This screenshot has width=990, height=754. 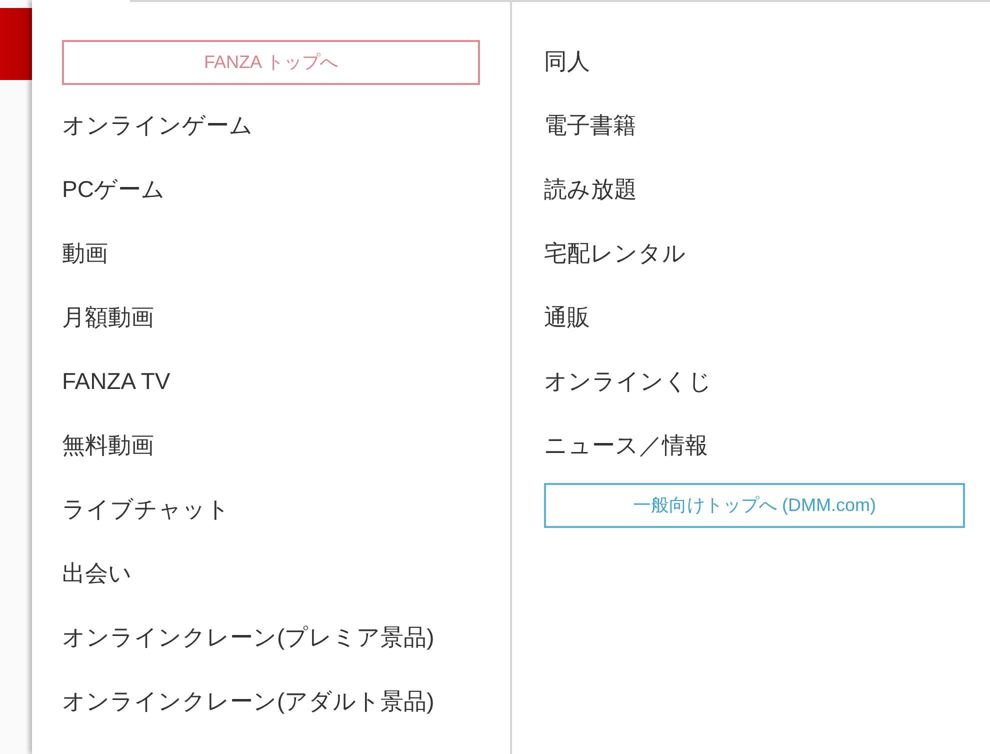 I want to click on menu-link: ライブチャット, so click(x=146, y=510).